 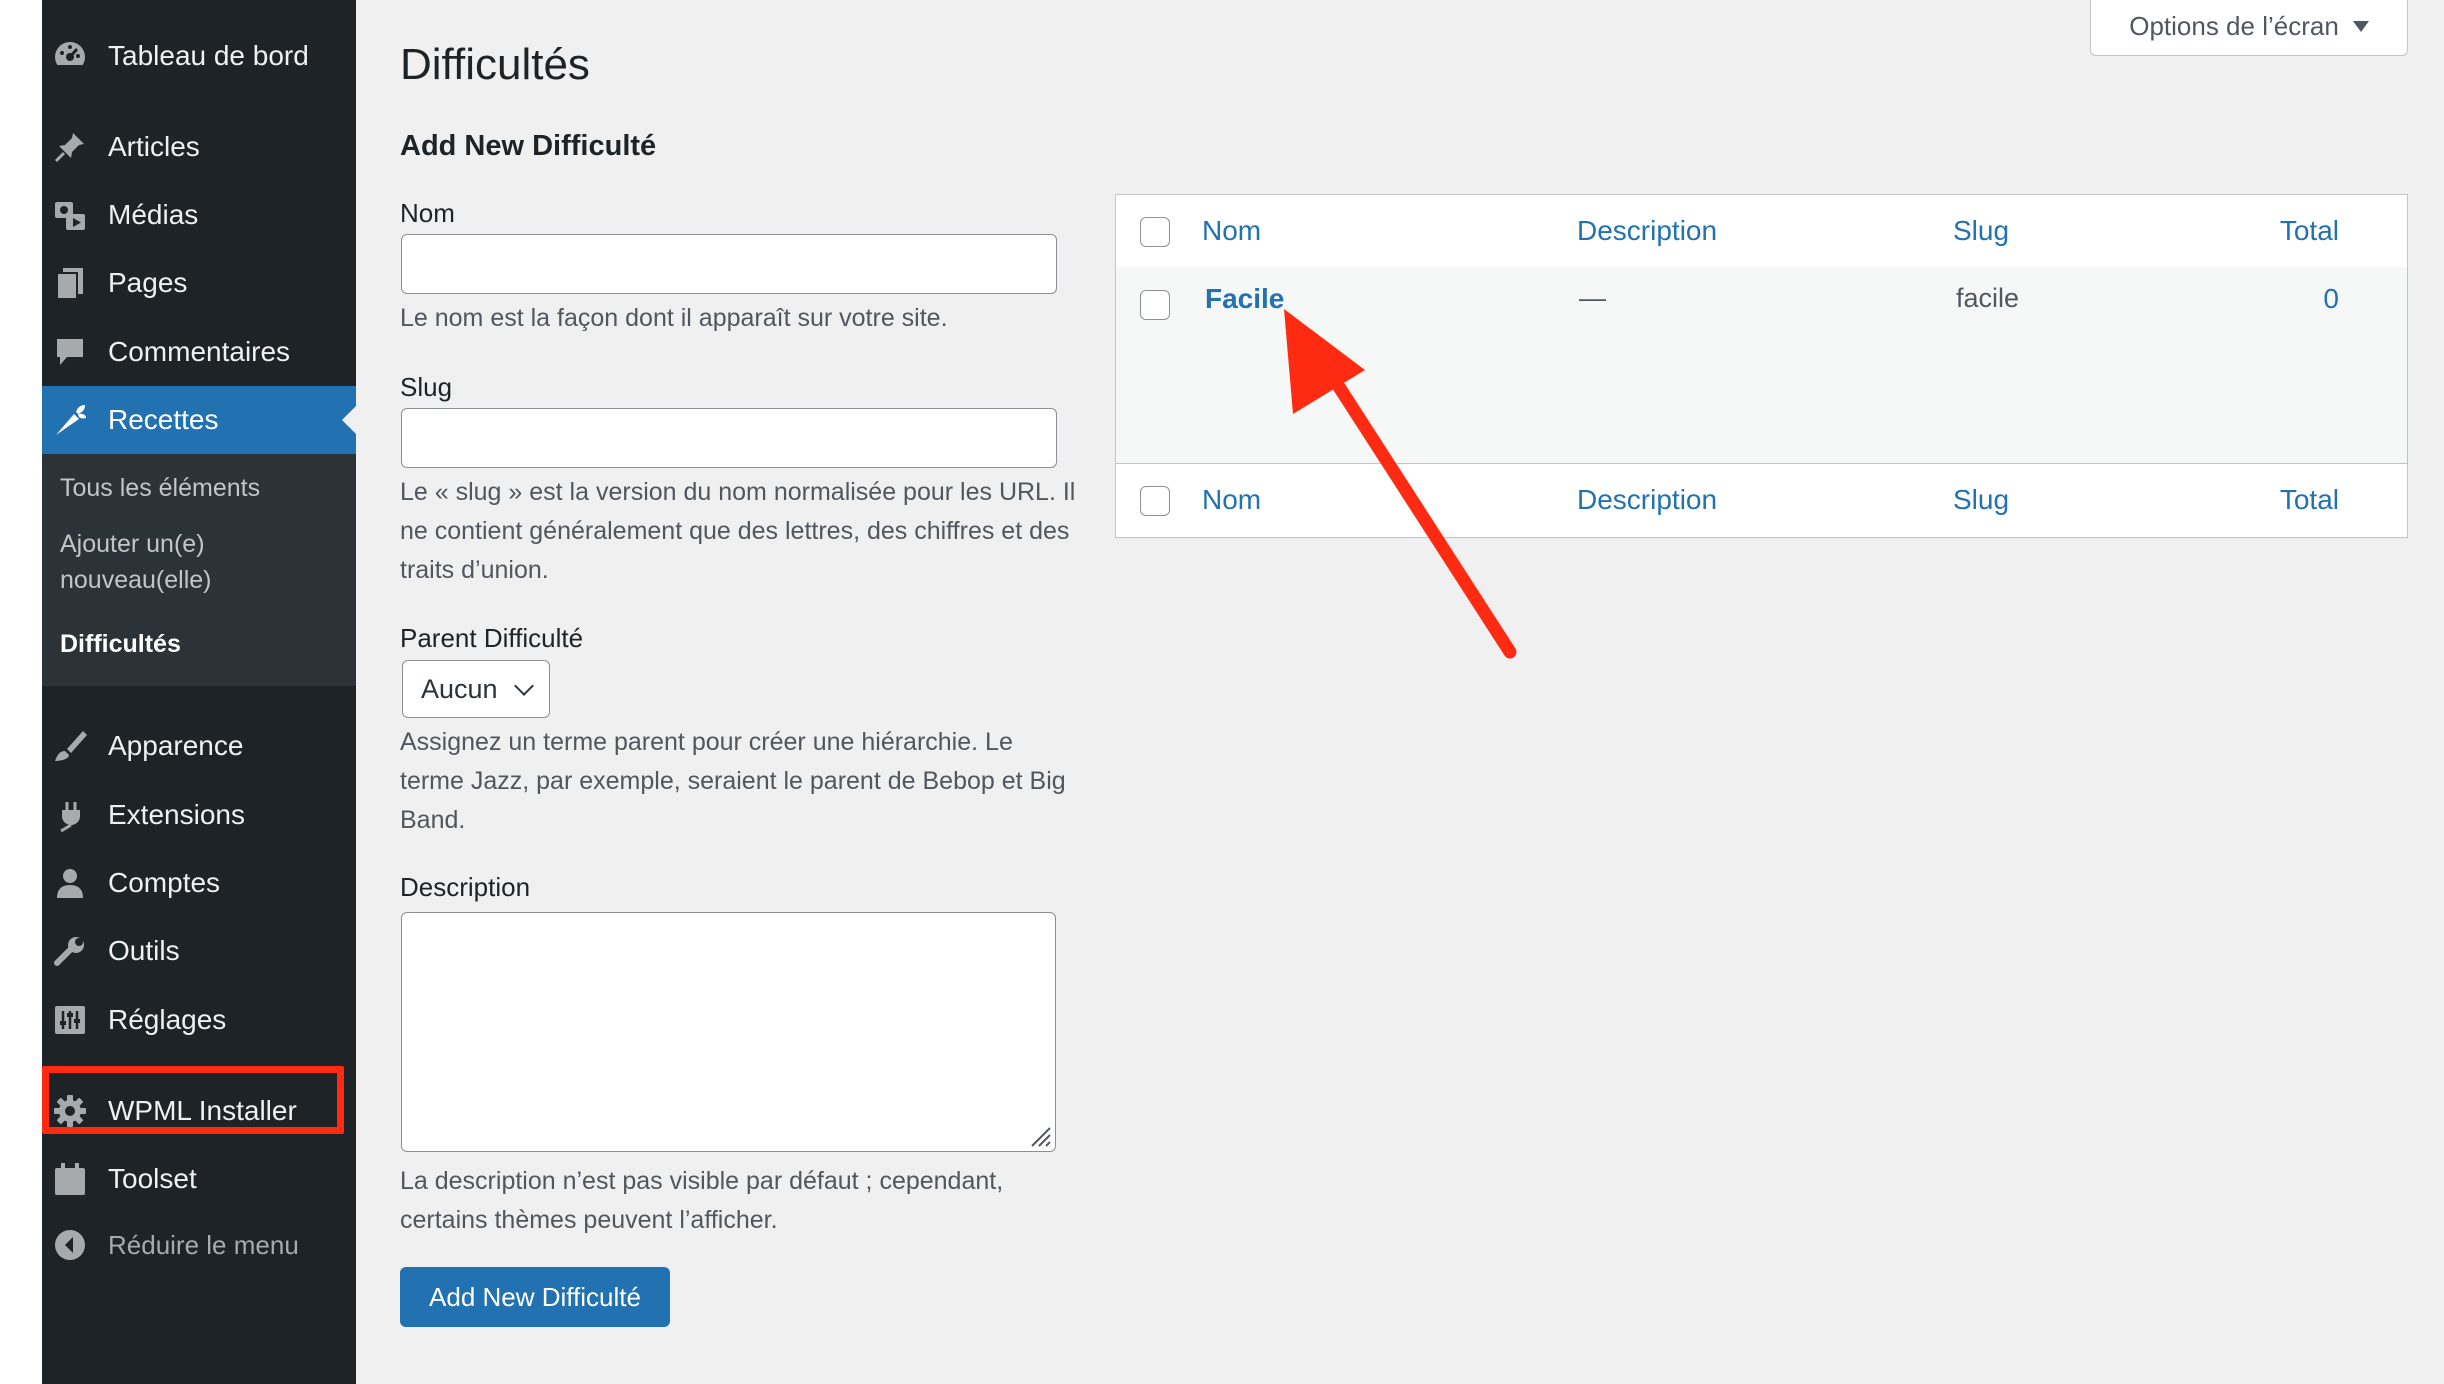 I want to click on dashboard-icon, so click(x=70, y=56).